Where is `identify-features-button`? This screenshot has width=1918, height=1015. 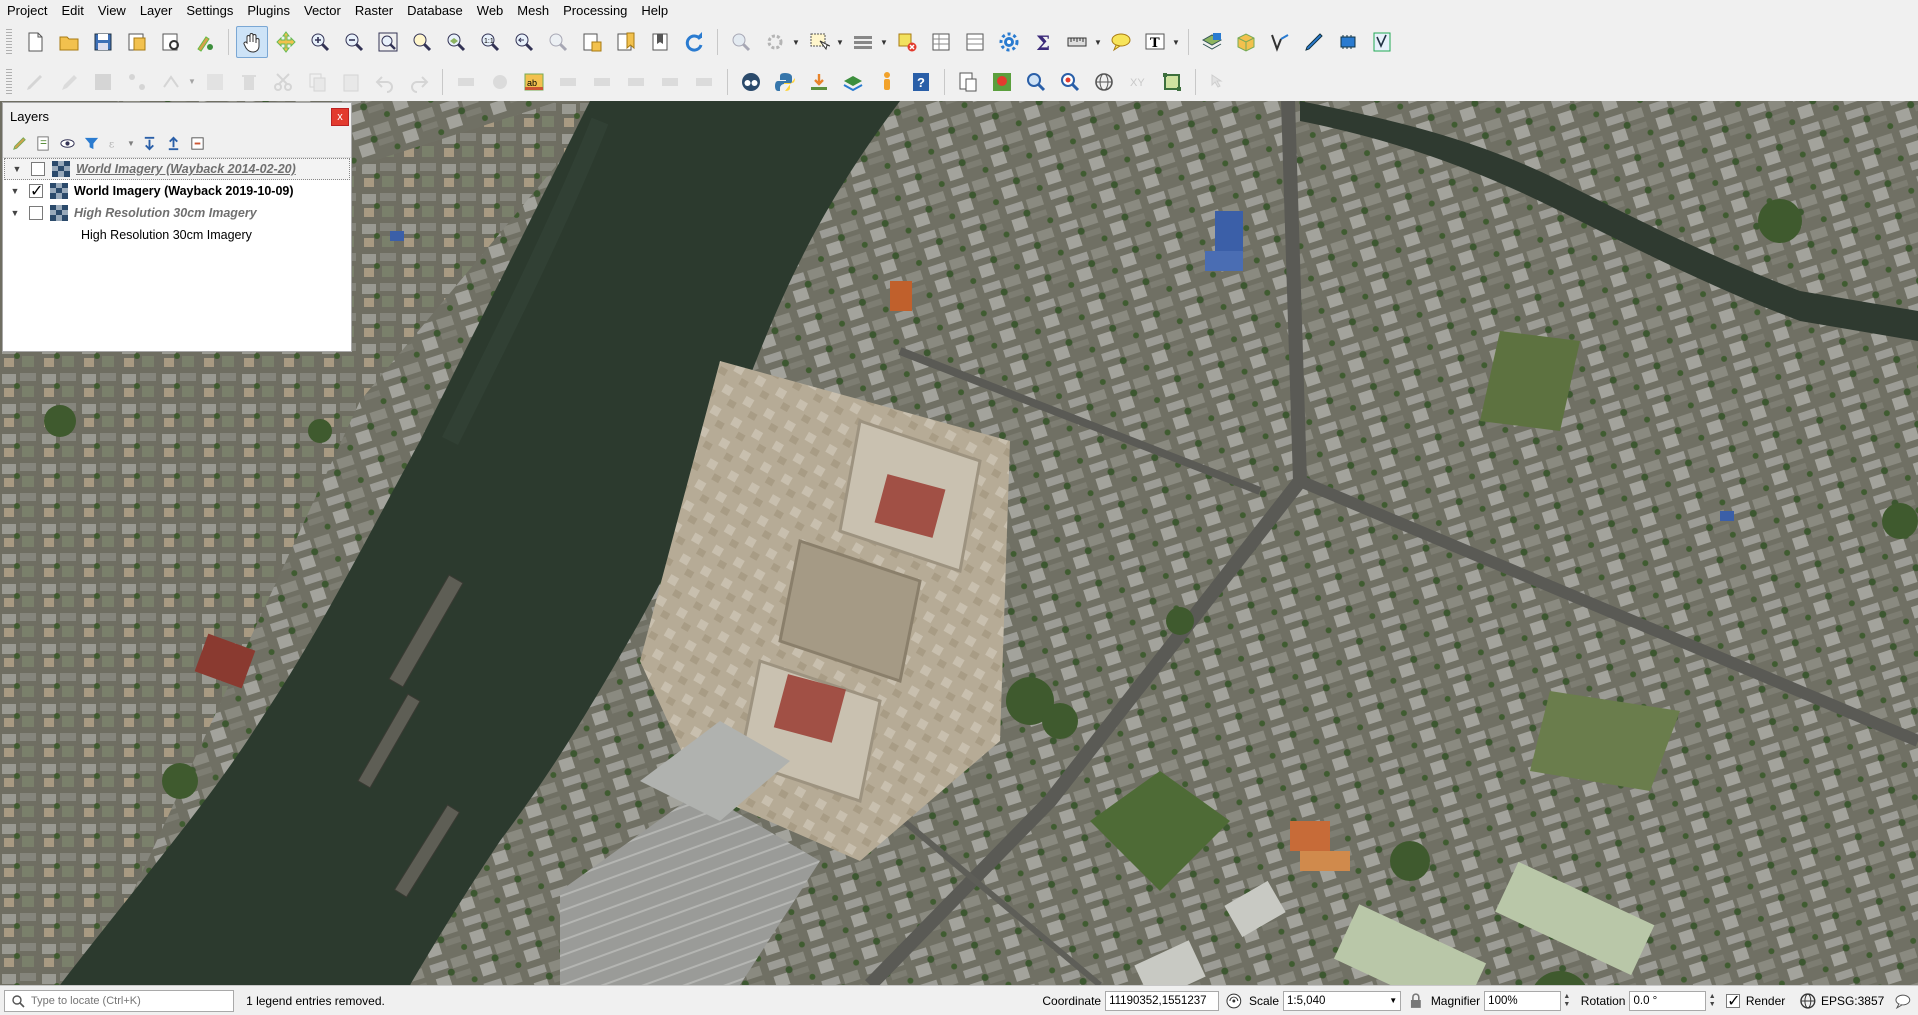
identify-features-button is located at coordinates (741, 42).